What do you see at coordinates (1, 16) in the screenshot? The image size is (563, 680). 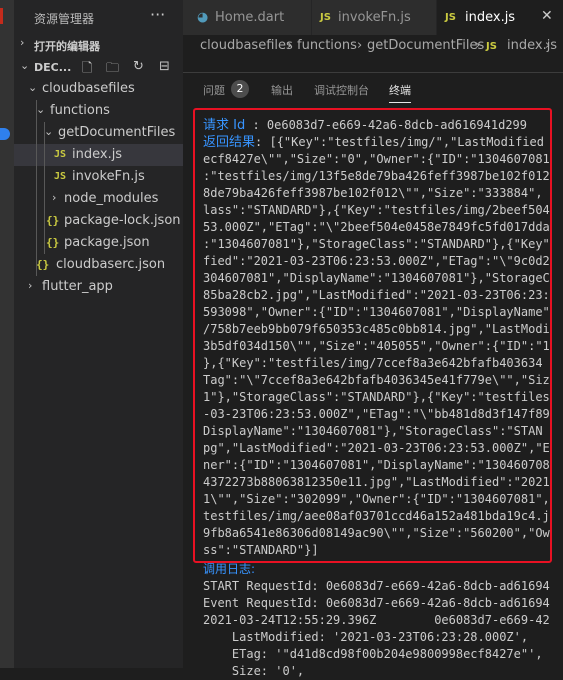 I see `activity-indicator-icon` at bounding box center [1, 16].